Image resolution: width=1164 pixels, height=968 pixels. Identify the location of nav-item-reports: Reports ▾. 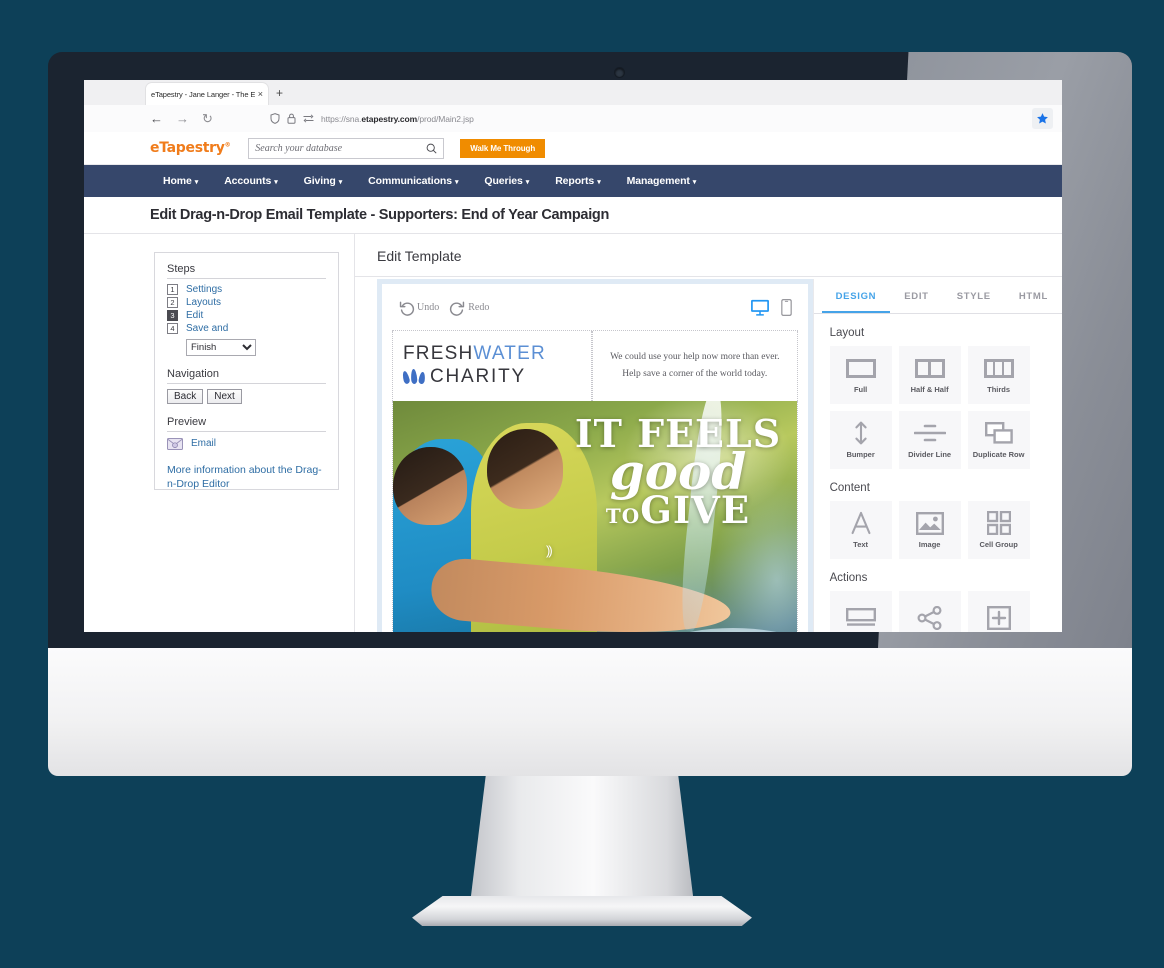
(577, 181).